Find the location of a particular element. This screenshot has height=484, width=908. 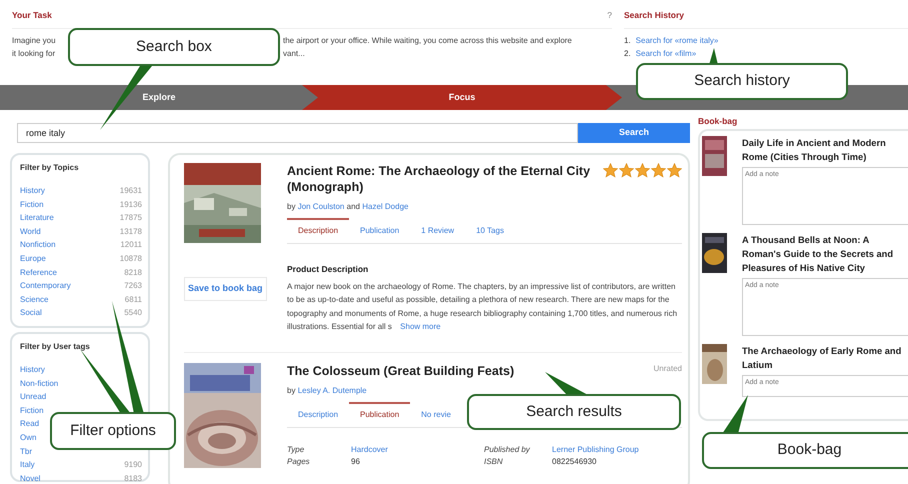

callout: Search box is located at coordinates (174, 47).